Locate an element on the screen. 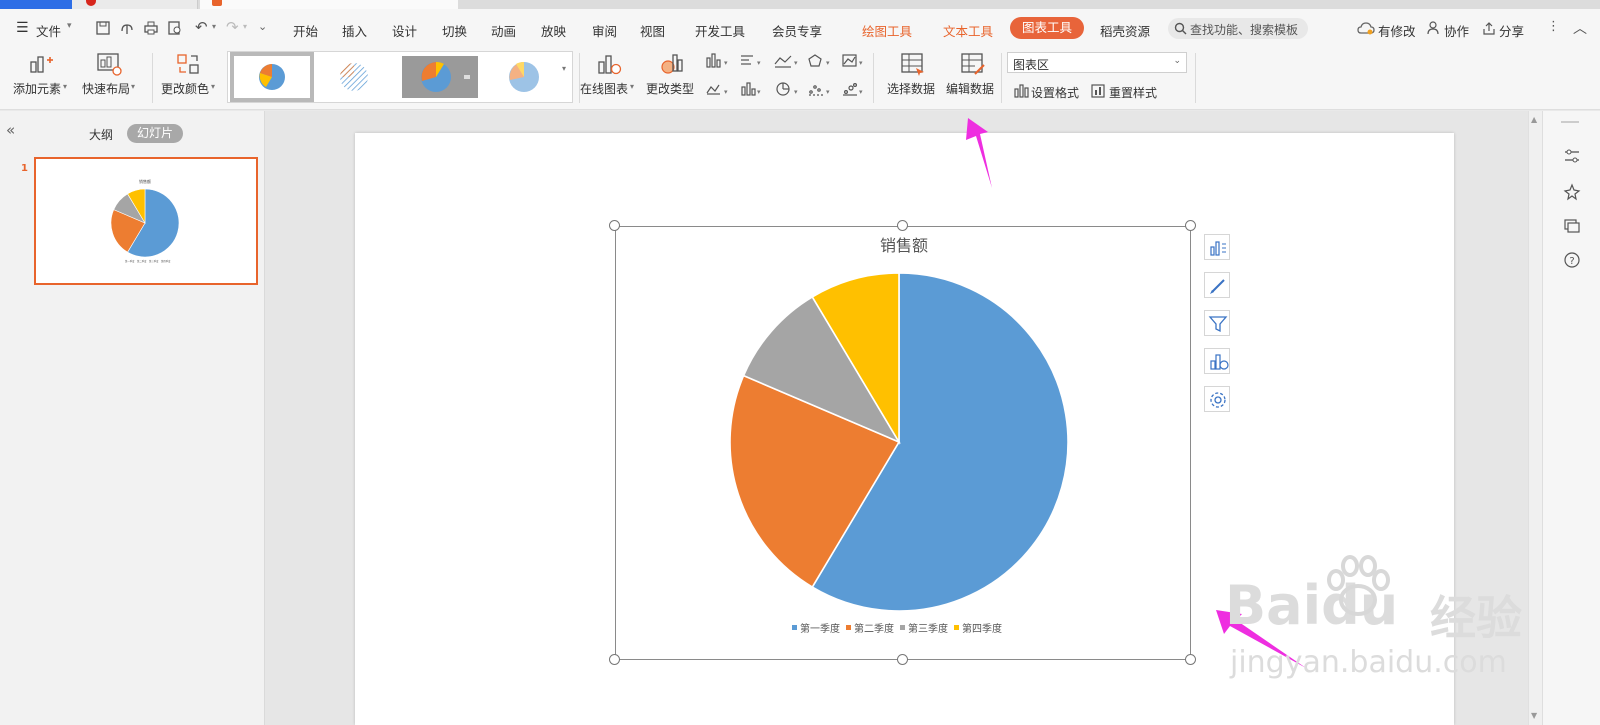 This screenshot has width=1600, height=725. tab-chart-tools: 图表工具 is located at coordinates (1047, 28).